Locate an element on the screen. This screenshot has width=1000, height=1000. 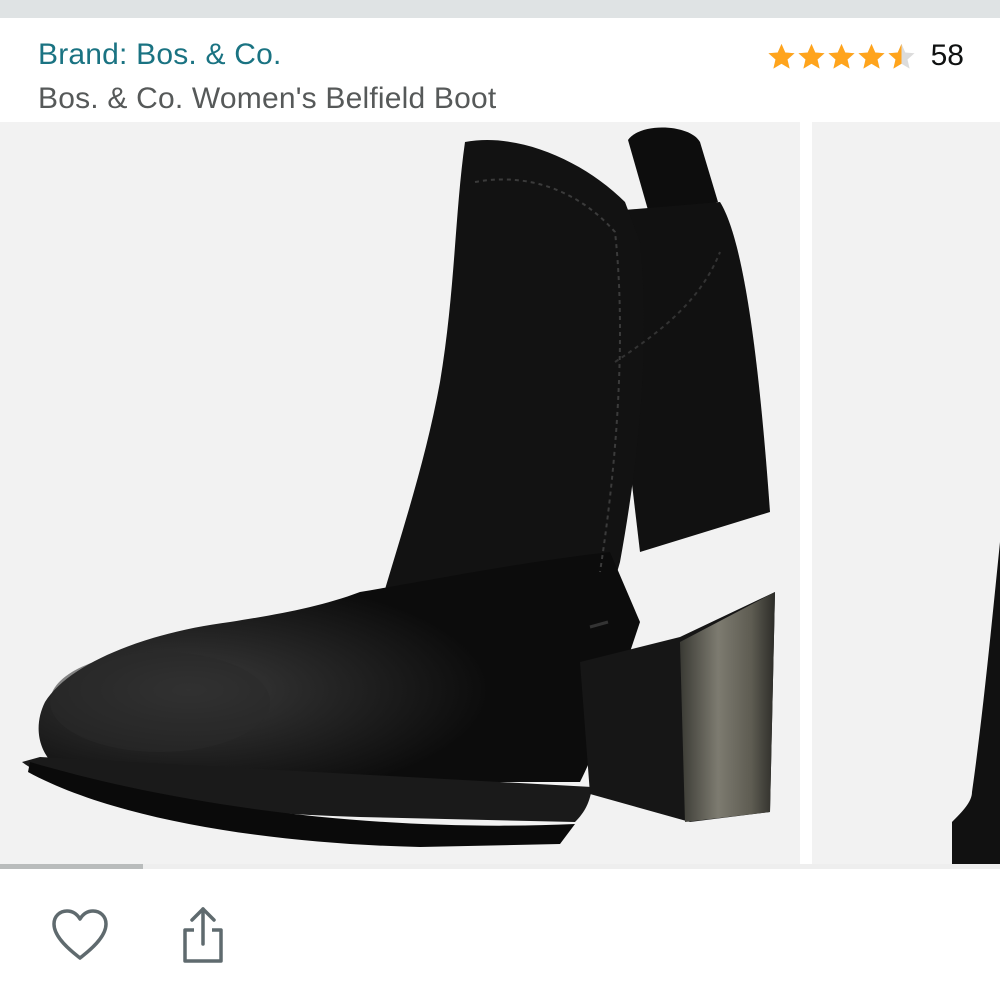
gallery-image-next is located at coordinates (906, 494).